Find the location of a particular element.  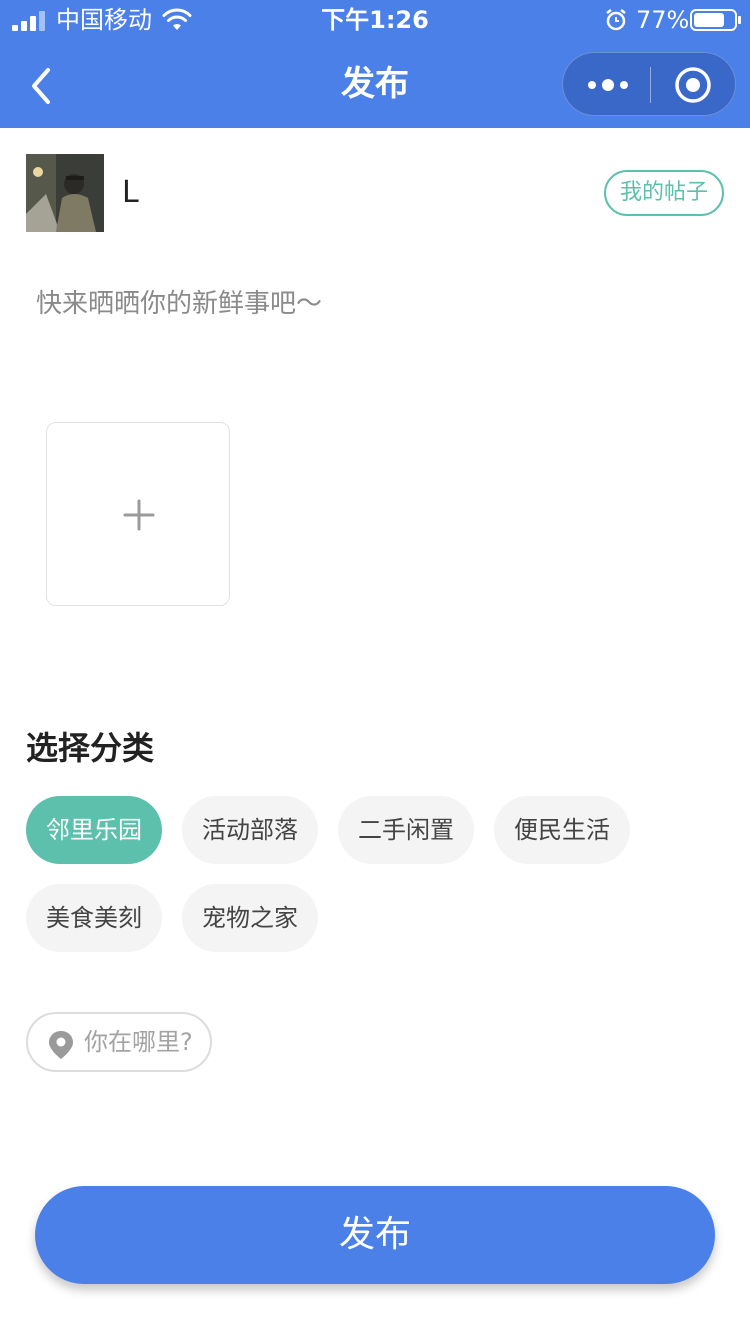

mini-program-capsule is located at coordinates (649, 84).